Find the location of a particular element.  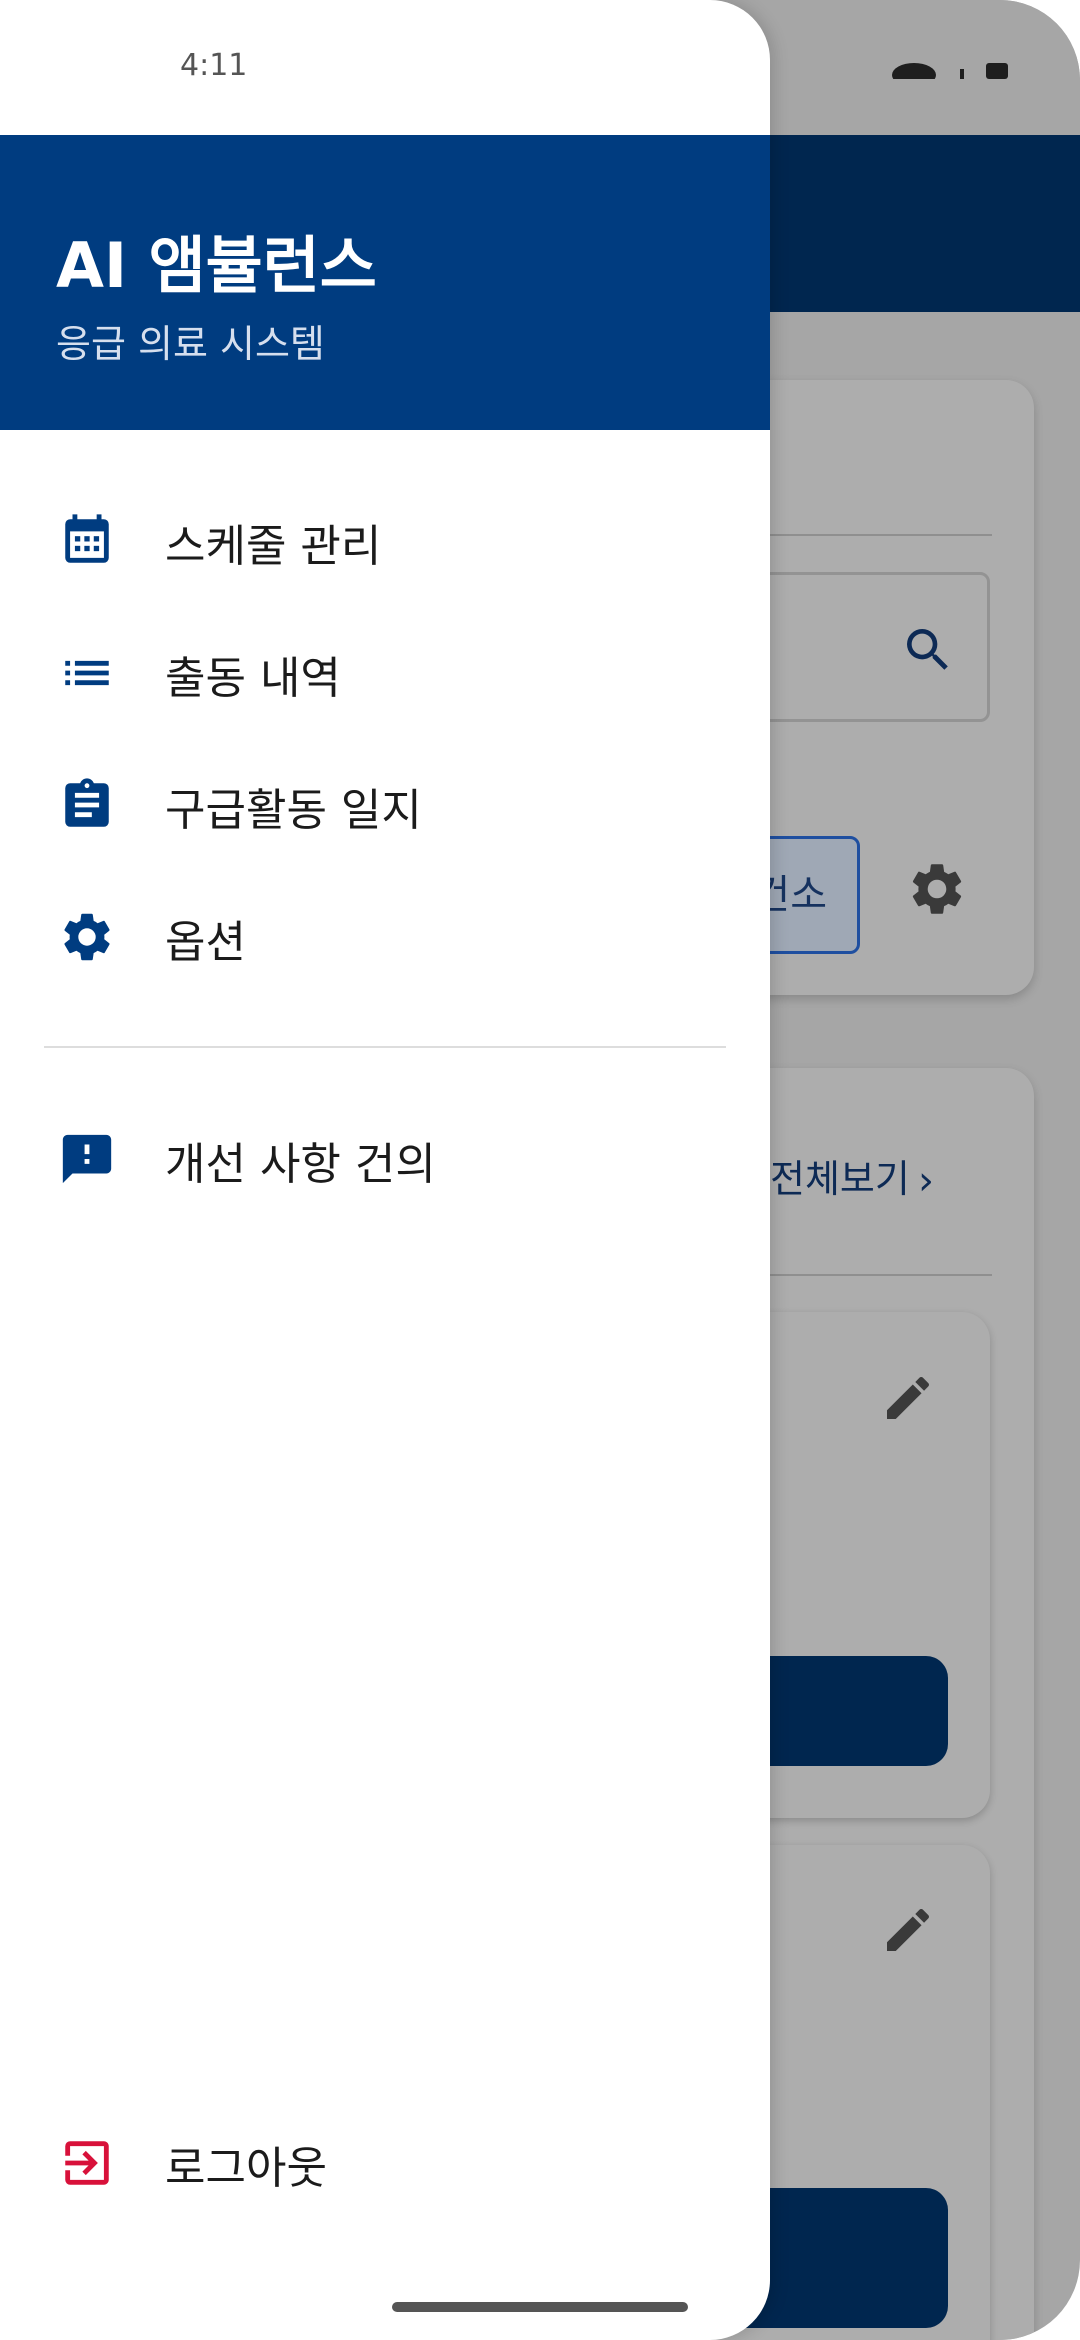

drawer-title: AI 앰뷸런스 is located at coordinates (216, 265).